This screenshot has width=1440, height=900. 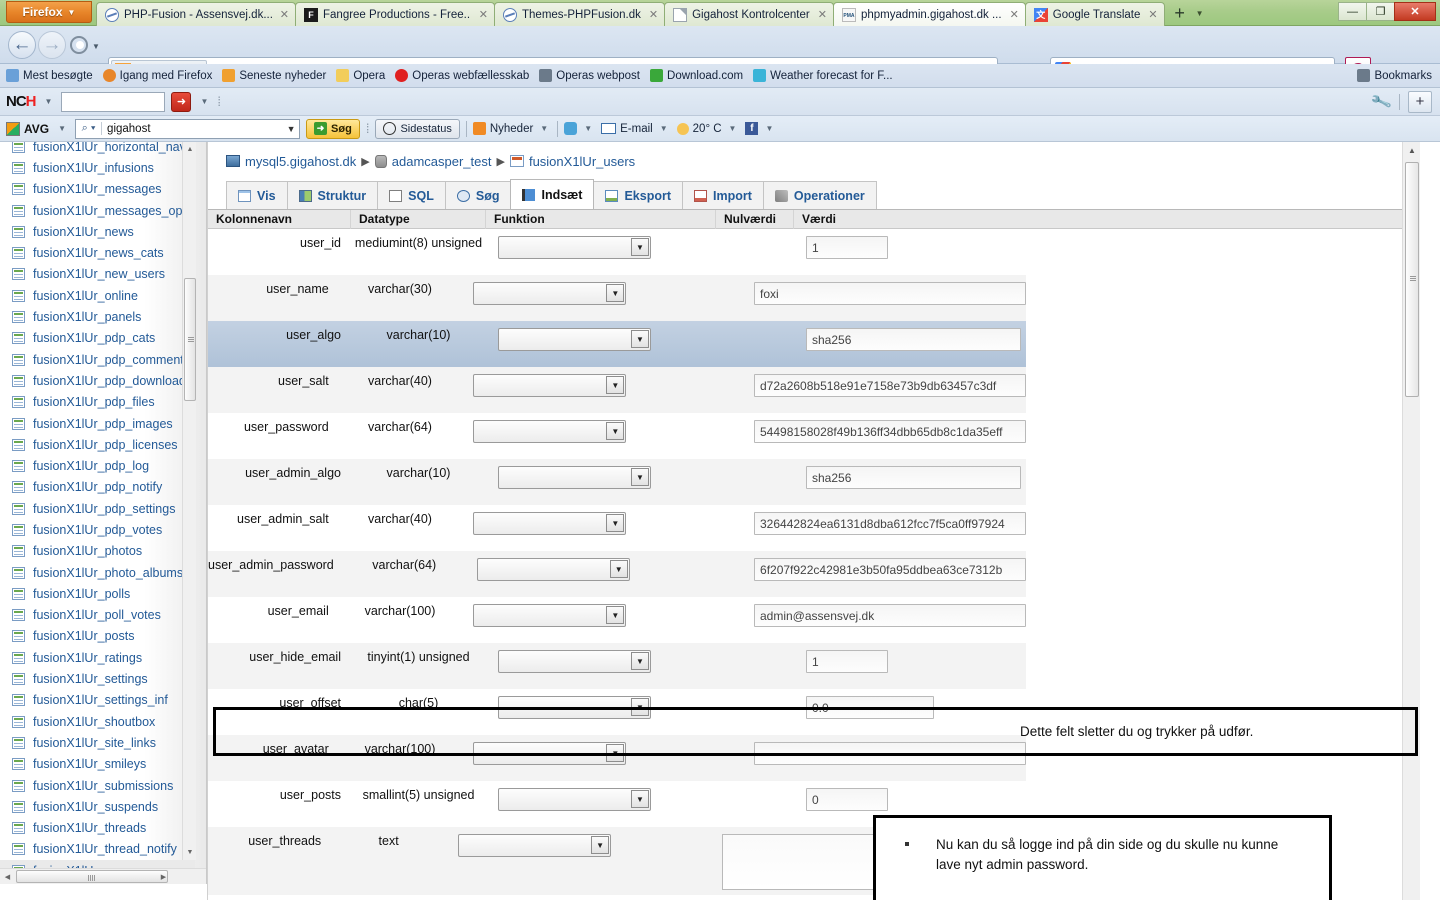 What do you see at coordinates (97, 231) in the screenshot?
I see `sidebar-table-item: fusionX1lUr_news` at bounding box center [97, 231].